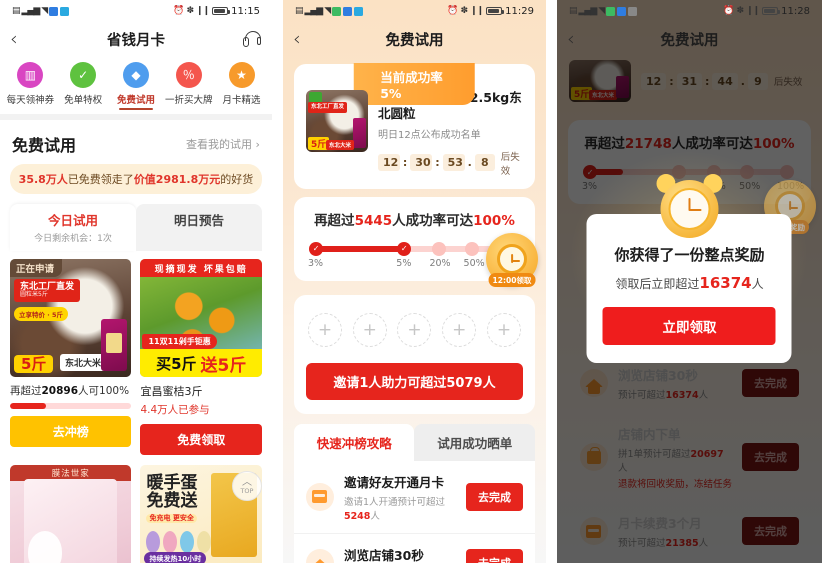 The width and height of the screenshot is (822, 563). I want to click on sidebar-item-selected: ★ 月卡精选, so click(242, 86).